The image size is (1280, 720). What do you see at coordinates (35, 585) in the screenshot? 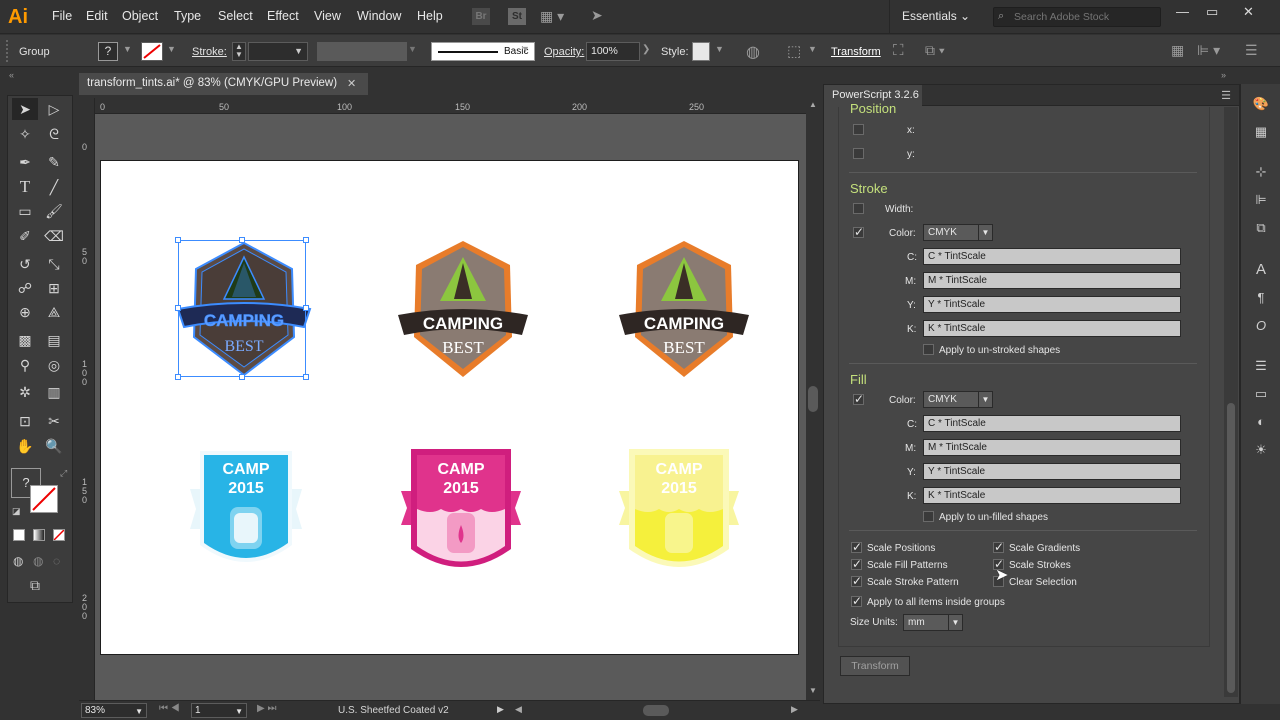
I see `screen-mode-icon: ⧉` at bounding box center [35, 585].